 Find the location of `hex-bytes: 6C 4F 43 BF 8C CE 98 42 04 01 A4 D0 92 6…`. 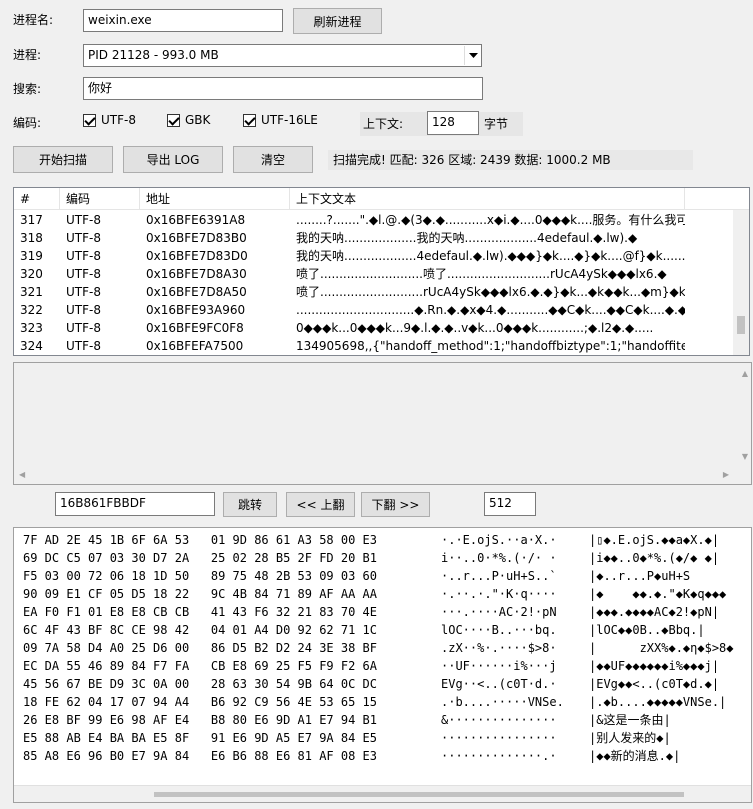

hex-bytes: 6C 4F 43 BF 8C CE 98 42 04 01 A4 D0 92 6… is located at coordinates (200, 630).